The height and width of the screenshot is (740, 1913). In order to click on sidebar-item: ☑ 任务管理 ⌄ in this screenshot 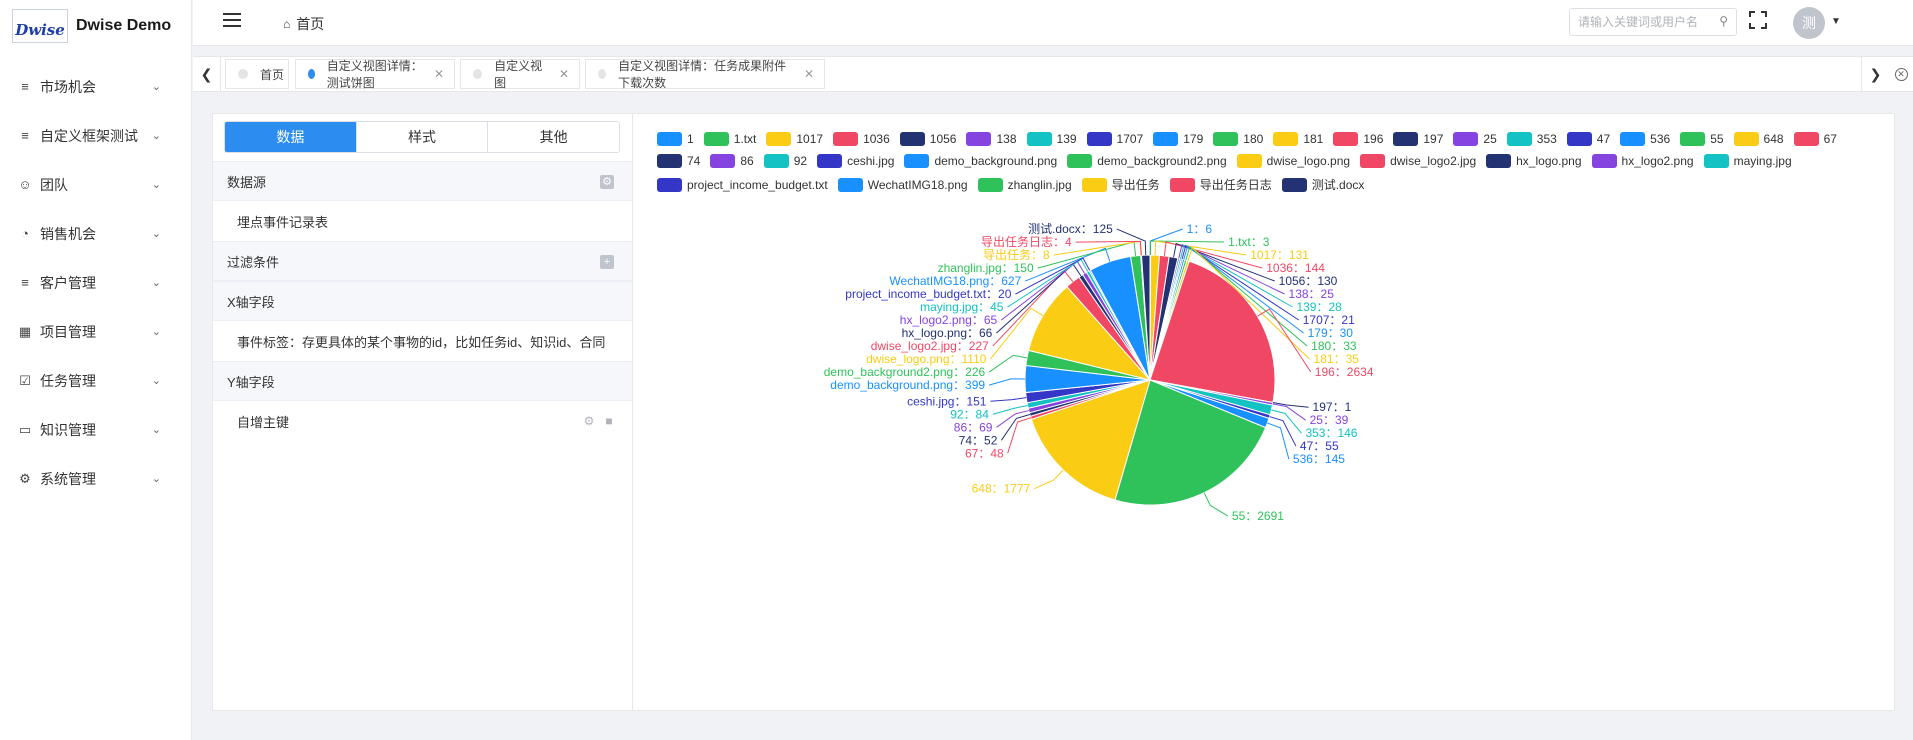, I will do `click(95, 380)`.